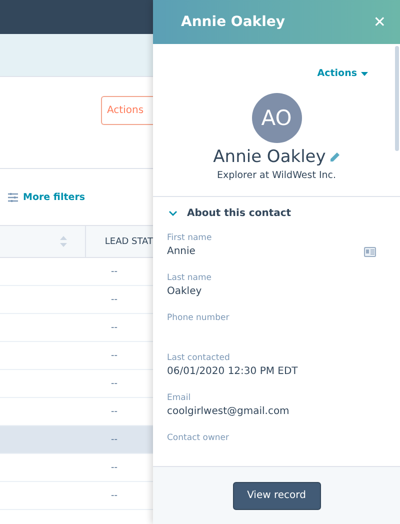 The width and height of the screenshot is (400, 524). Describe the element at coordinates (198, 318) in the screenshot. I see `field-label: Phone number` at that location.